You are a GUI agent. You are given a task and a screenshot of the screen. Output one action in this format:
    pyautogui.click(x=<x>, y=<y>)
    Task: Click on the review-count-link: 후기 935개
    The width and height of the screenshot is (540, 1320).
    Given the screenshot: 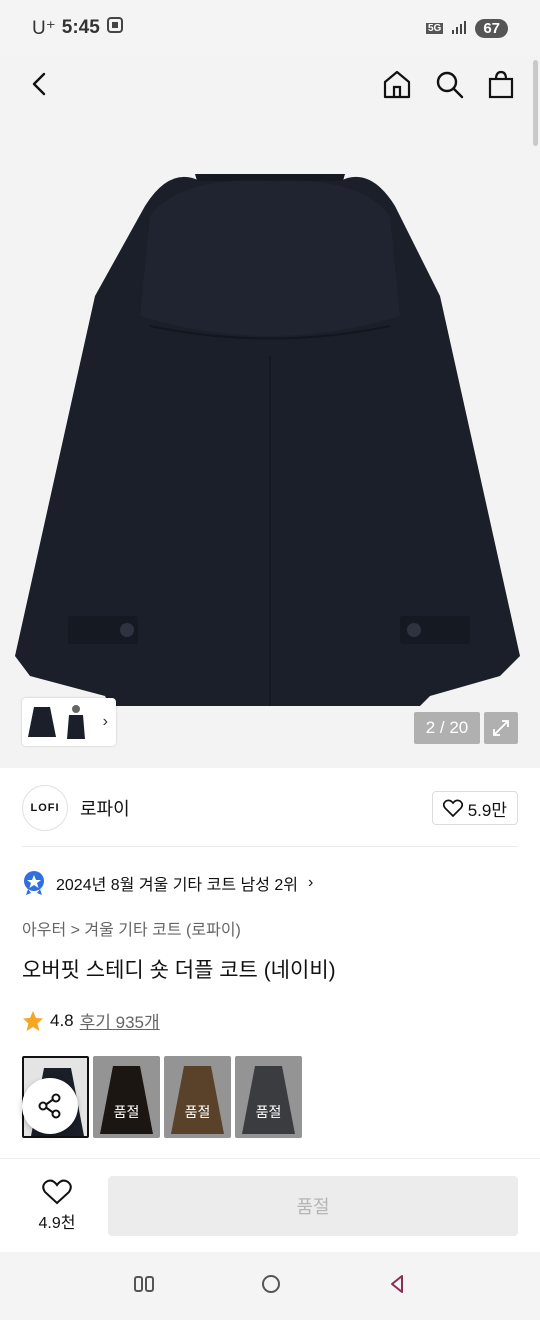 What is the action you would take?
    pyautogui.click(x=120, y=1020)
    